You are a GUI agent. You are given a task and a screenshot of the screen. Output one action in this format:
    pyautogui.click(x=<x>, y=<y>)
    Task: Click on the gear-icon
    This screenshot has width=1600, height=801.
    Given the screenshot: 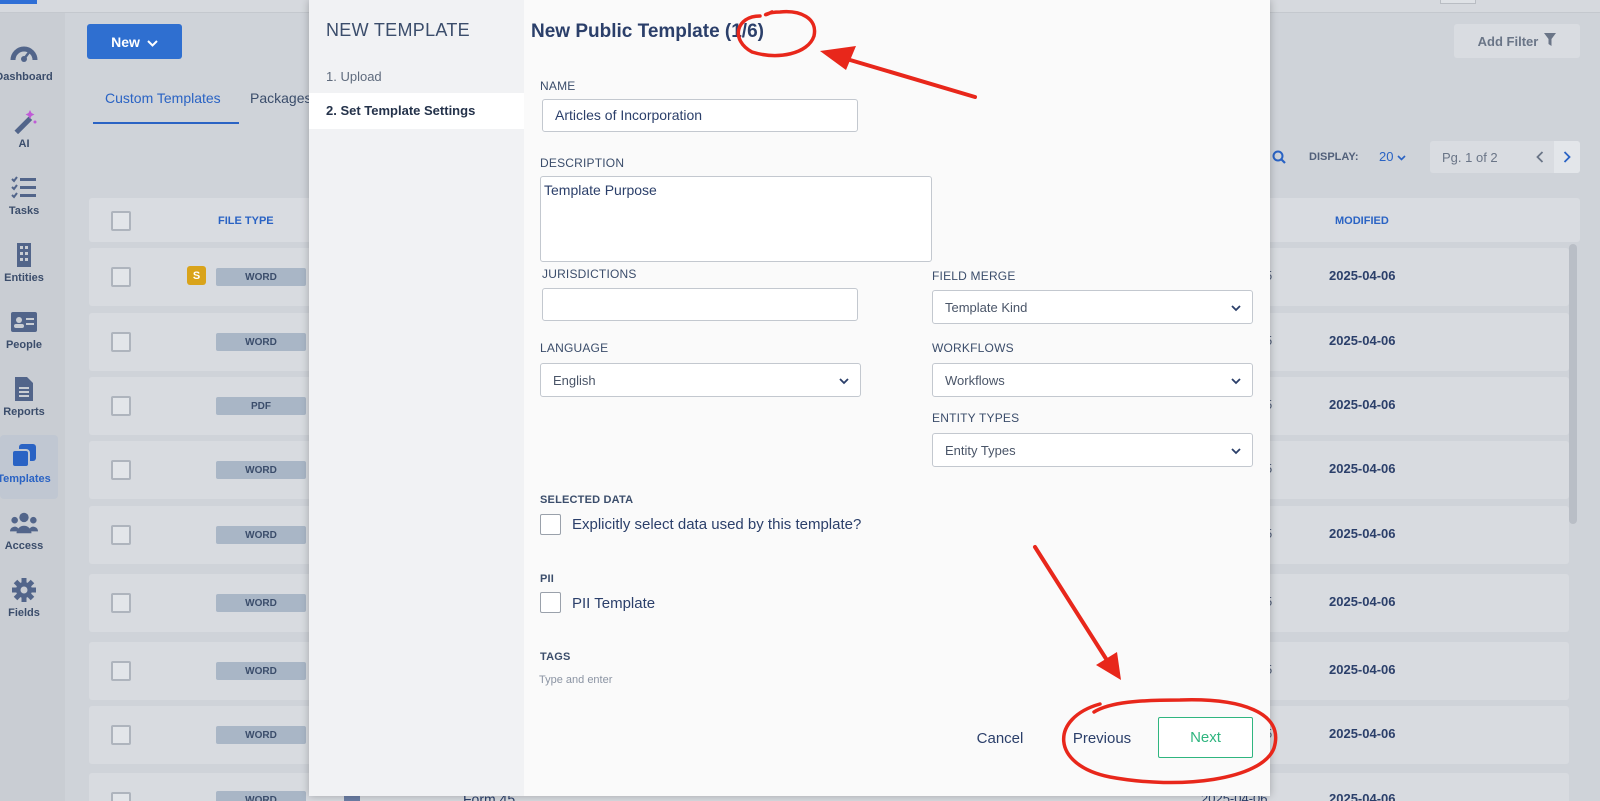 What is the action you would take?
    pyautogui.click(x=24, y=590)
    